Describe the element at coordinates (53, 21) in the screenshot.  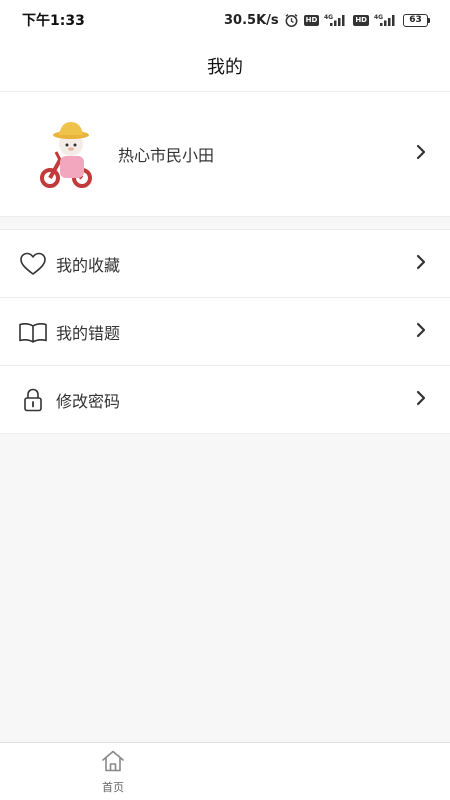
I see `status-time: 下午1:33` at that location.